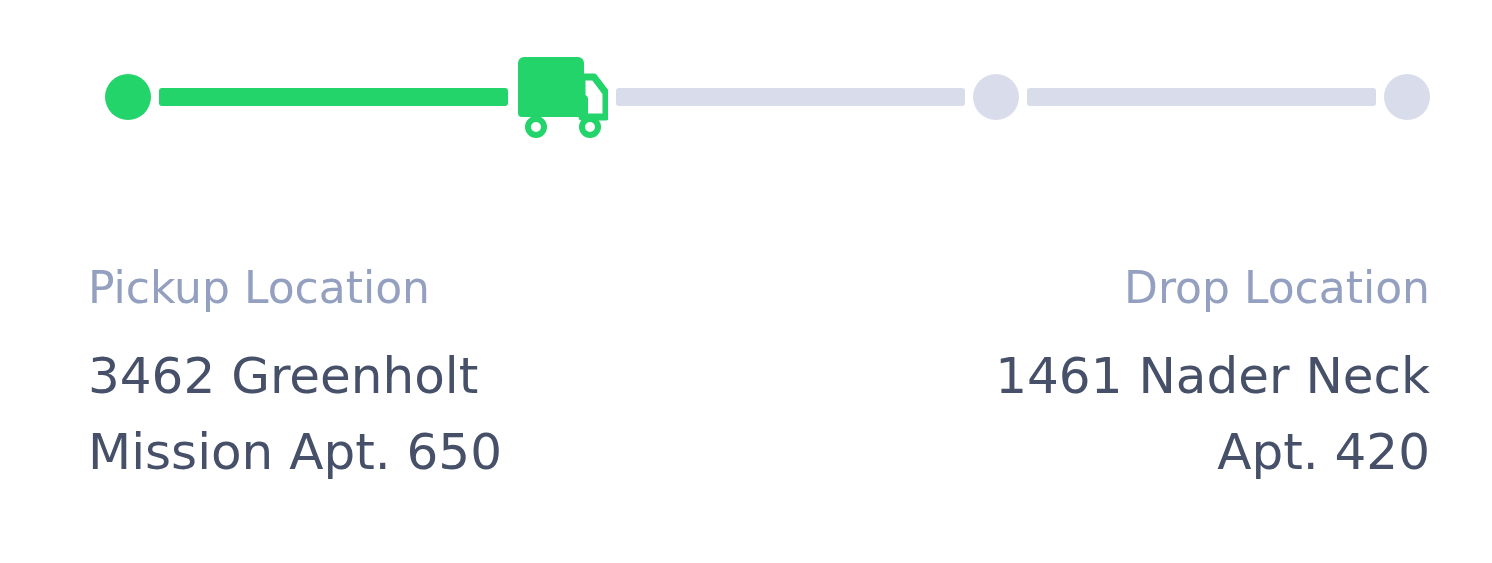 Image resolution: width=1492 pixels, height=563 pixels. Describe the element at coordinates (259, 288) in the screenshot. I see `location-label: Pickup Location` at that location.